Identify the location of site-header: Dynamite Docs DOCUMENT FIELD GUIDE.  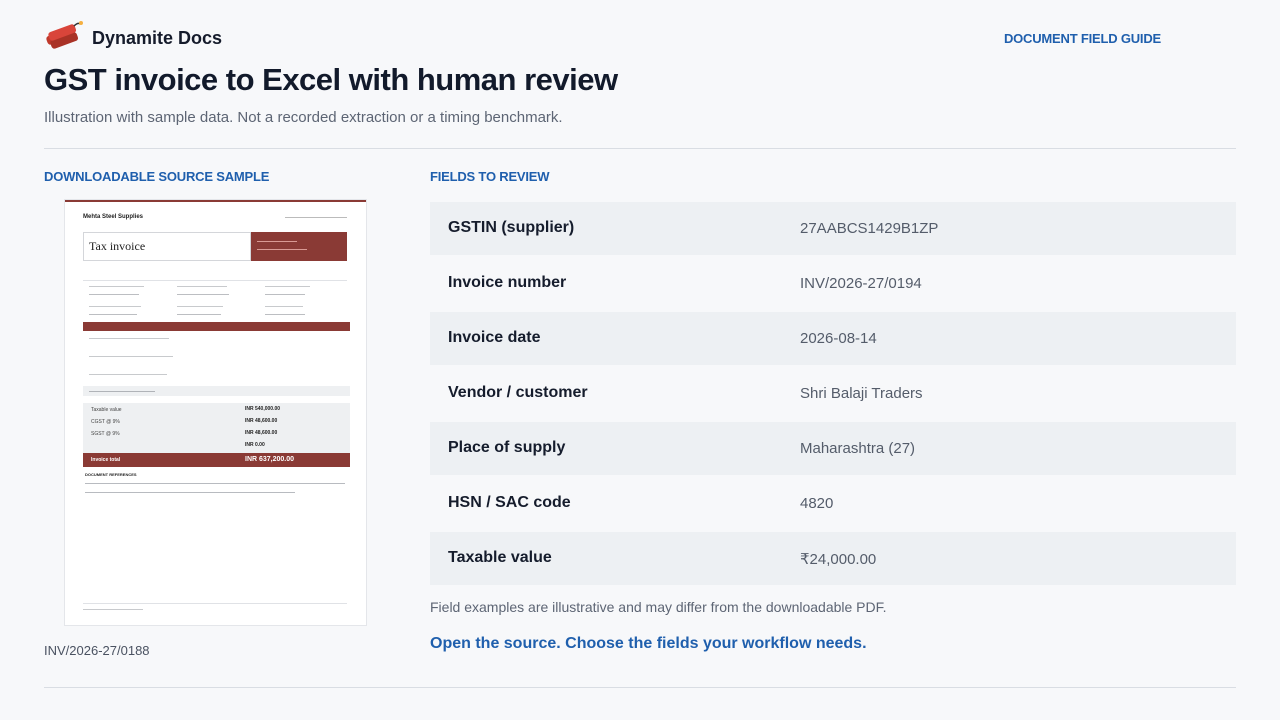
(640, 38).